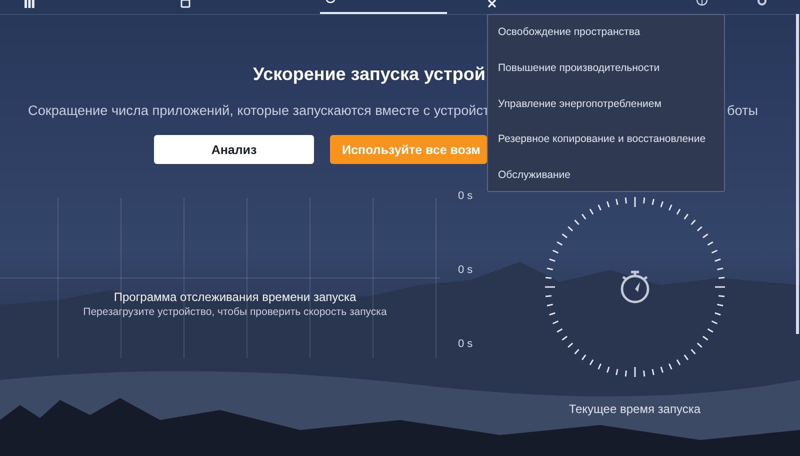  I want to click on chart-hint: Перезагрузите устройство, чтобы проверить скорость запуска, so click(235, 312).